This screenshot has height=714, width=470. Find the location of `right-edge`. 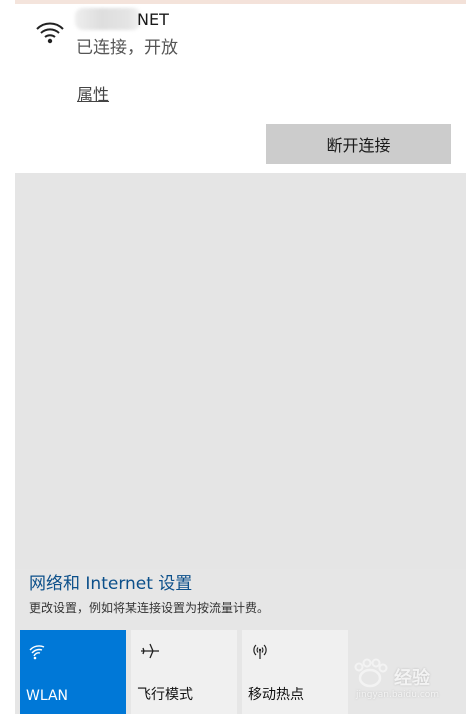

right-edge is located at coordinates (468, 357).